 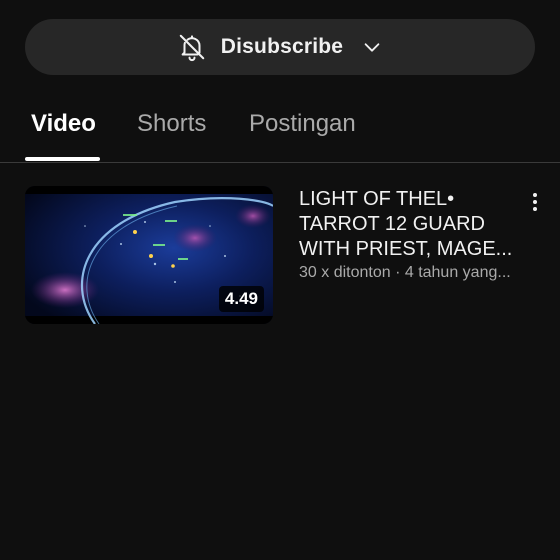 I want to click on tab-posts: Postingan, so click(x=302, y=124).